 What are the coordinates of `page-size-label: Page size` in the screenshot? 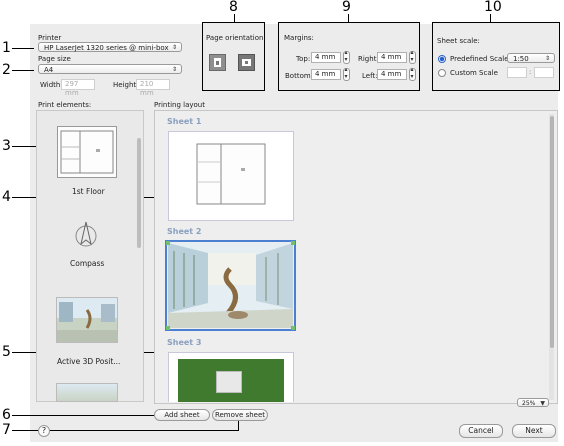 It's located at (54, 59).